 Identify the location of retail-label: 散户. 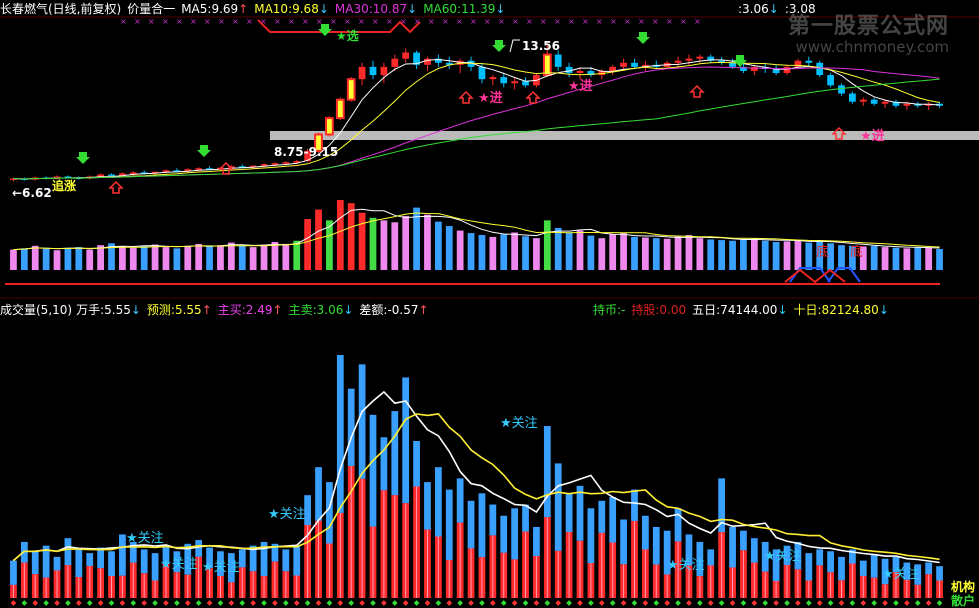
(963, 600).